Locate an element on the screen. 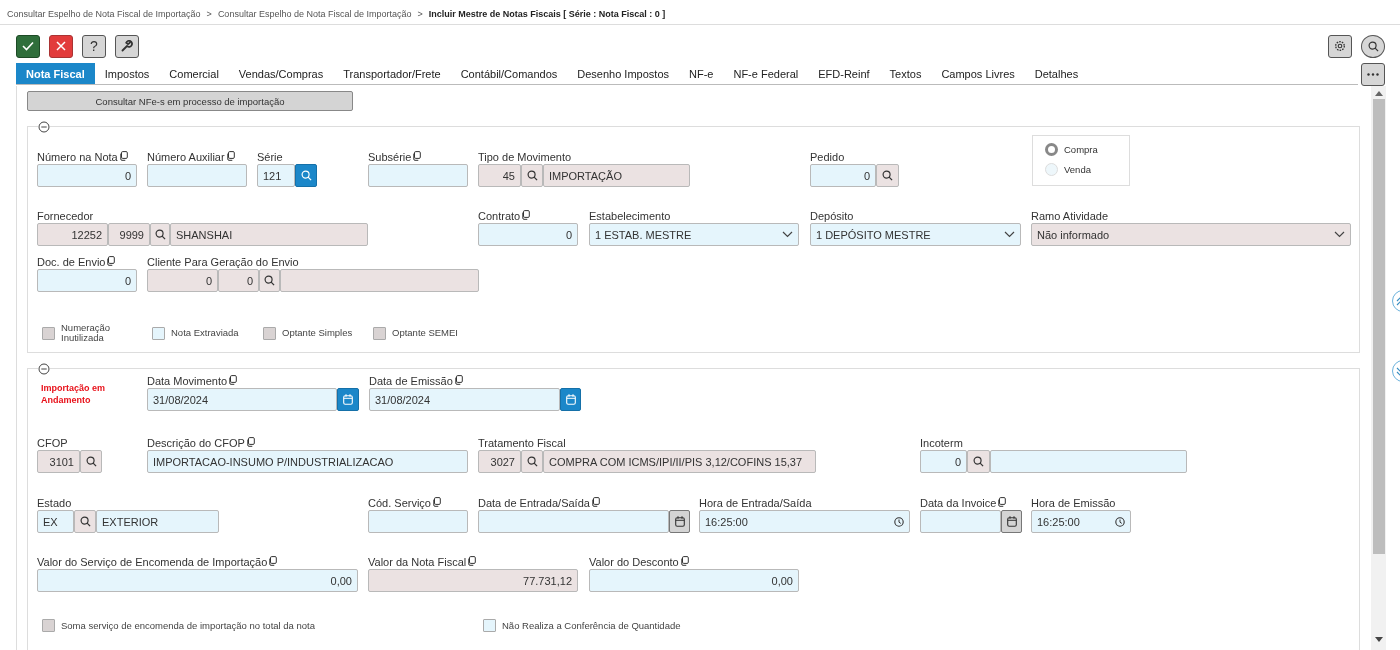  tab: Comercial is located at coordinates (194, 73).